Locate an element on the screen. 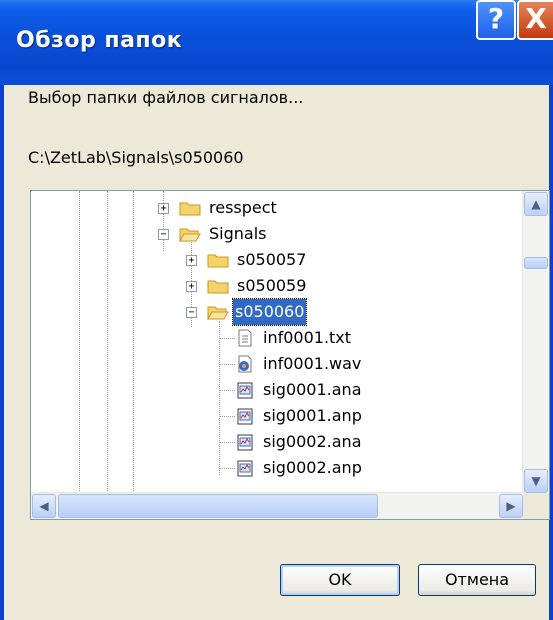 The image size is (553, 620). arrow-right-icon: ▶ is located at coordinates (511, 506).